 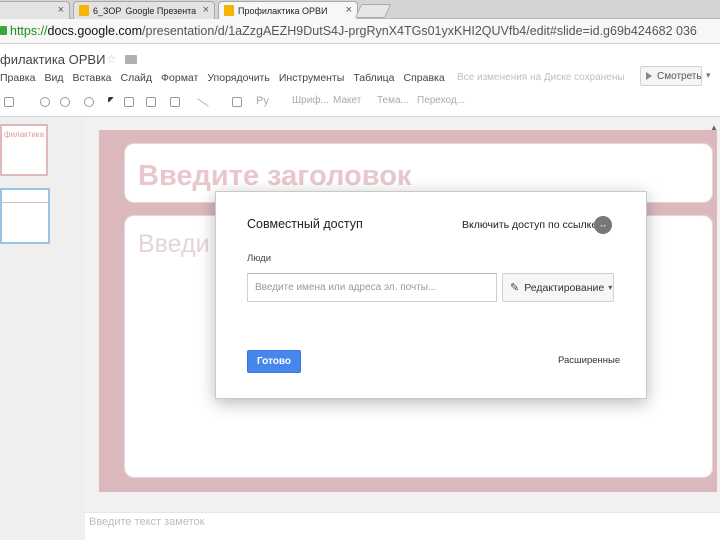 I want to click on slide-filmstrip, so click(x=42, y=328).